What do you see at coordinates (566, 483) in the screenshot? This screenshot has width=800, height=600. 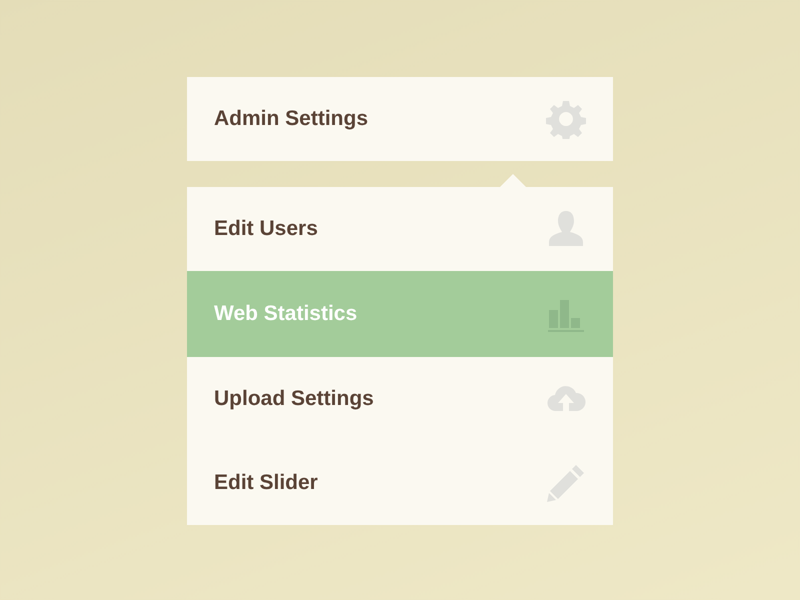 I see `pencil-icon` at bounding box center [566, 483].